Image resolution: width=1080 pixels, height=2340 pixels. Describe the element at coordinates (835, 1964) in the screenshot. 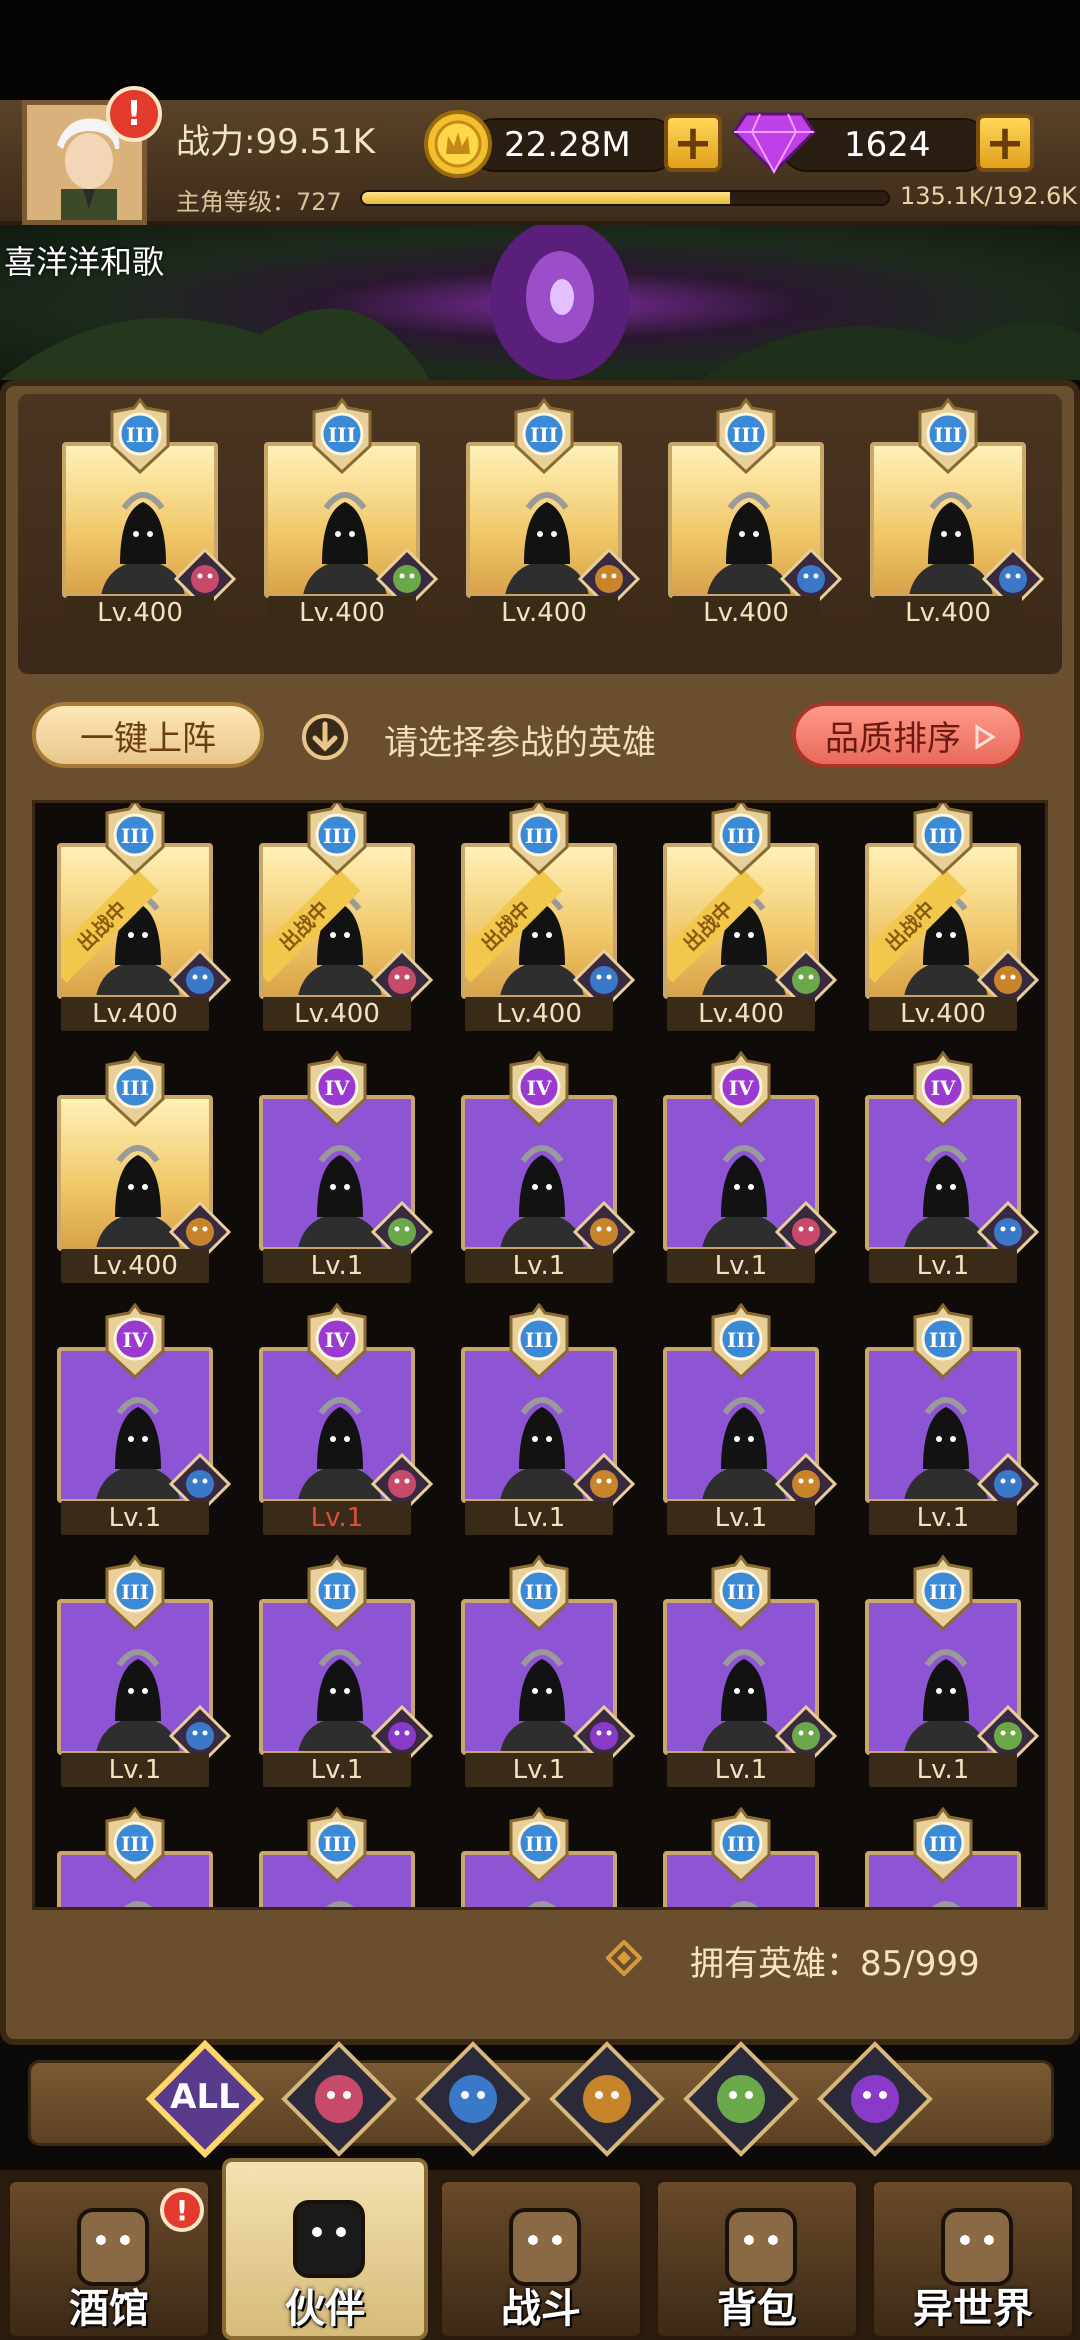

I see `owned-heroes-count: 拥有英雄：85/999` at that location.